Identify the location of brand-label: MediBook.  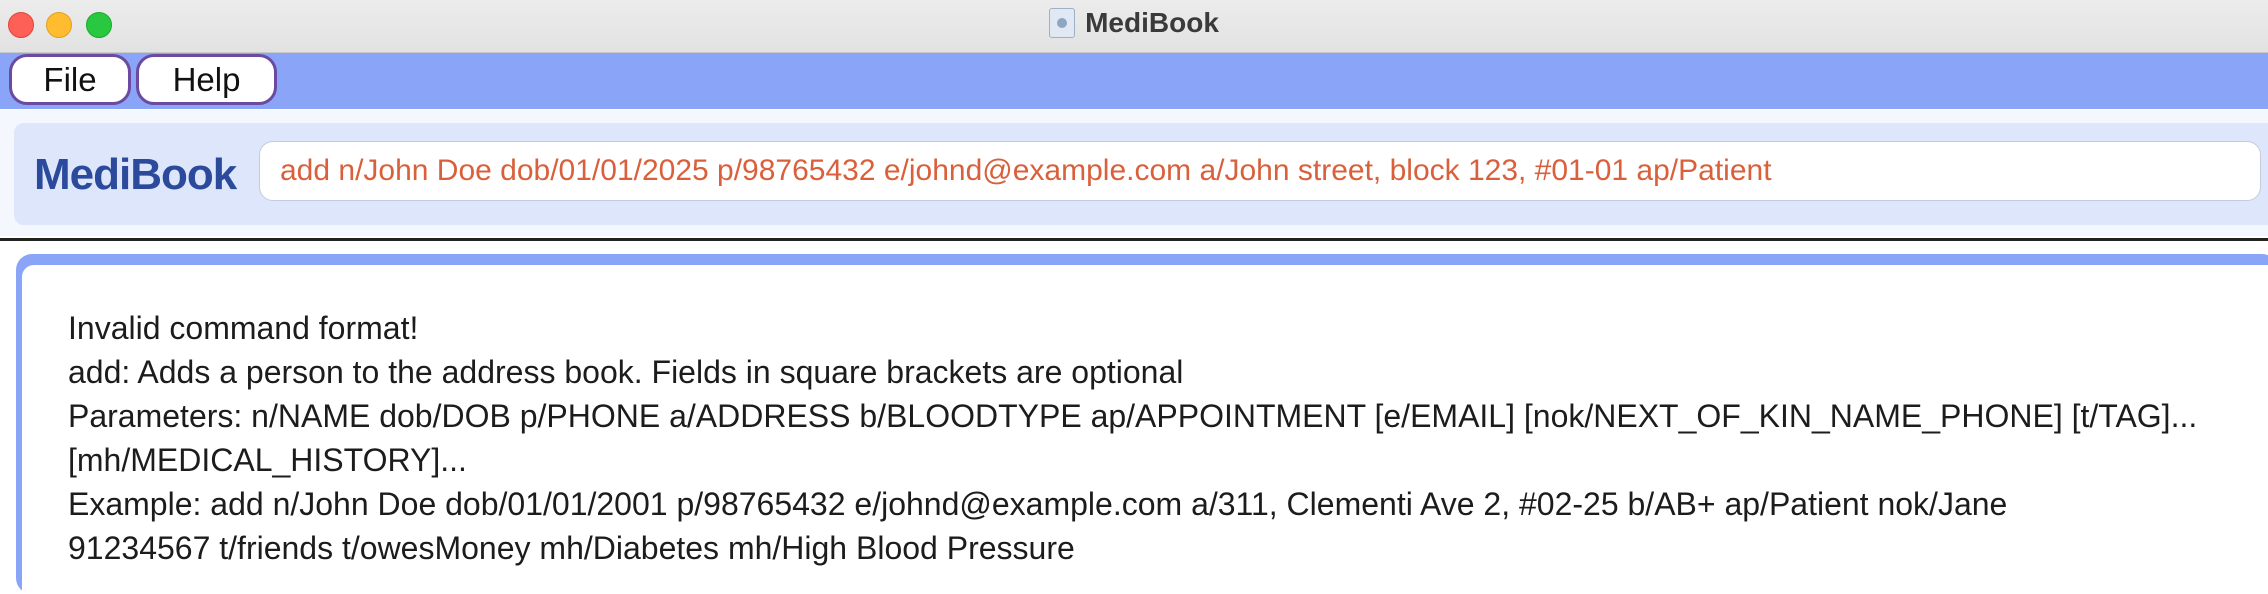
(135, 174).